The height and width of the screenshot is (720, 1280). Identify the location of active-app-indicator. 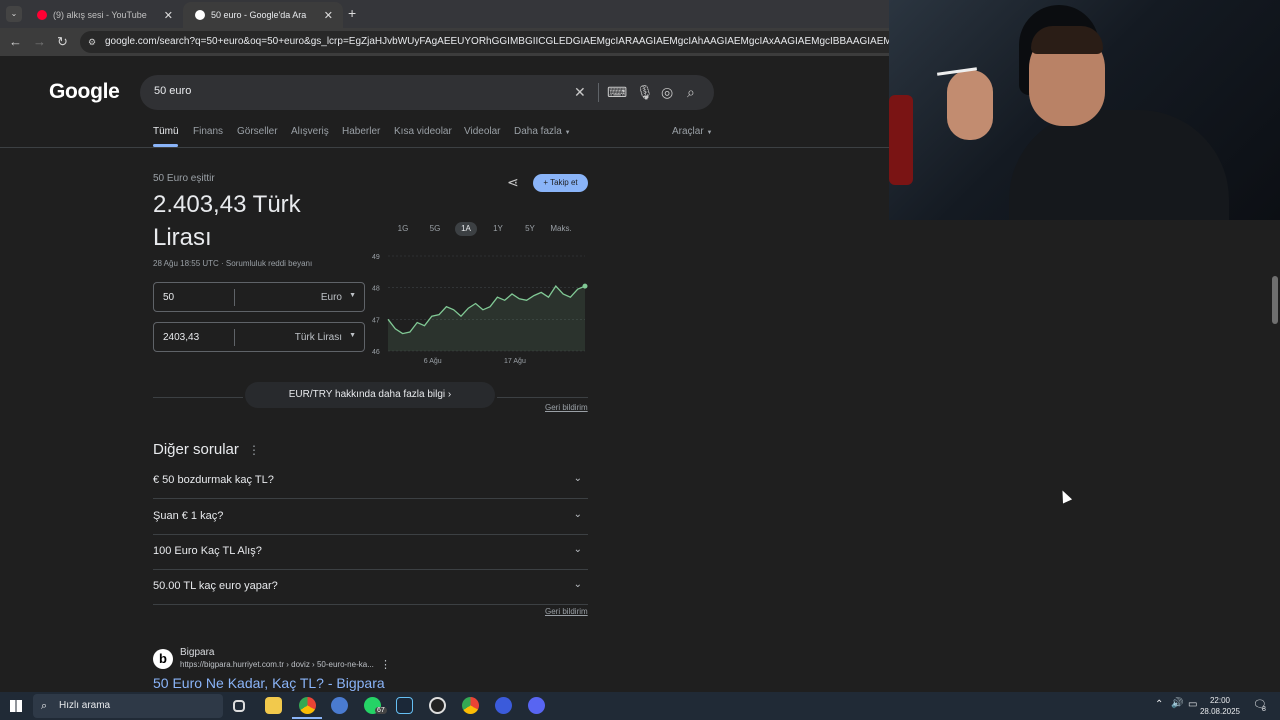
(307, 718).